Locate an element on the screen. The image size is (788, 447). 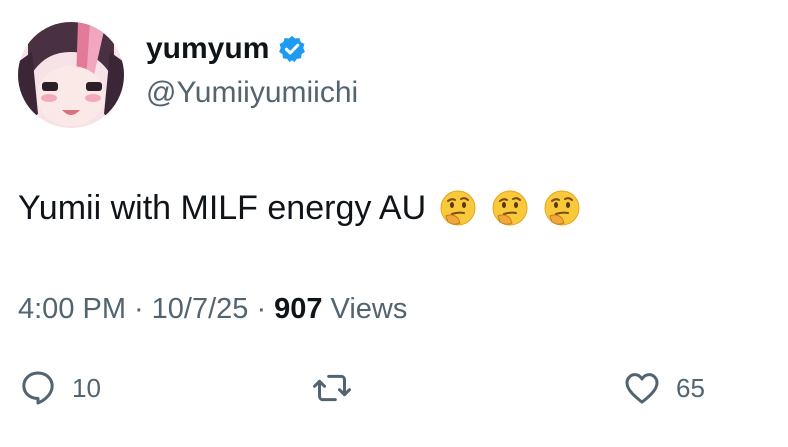
display-name: yumyum is located at coordinates (226, 49).